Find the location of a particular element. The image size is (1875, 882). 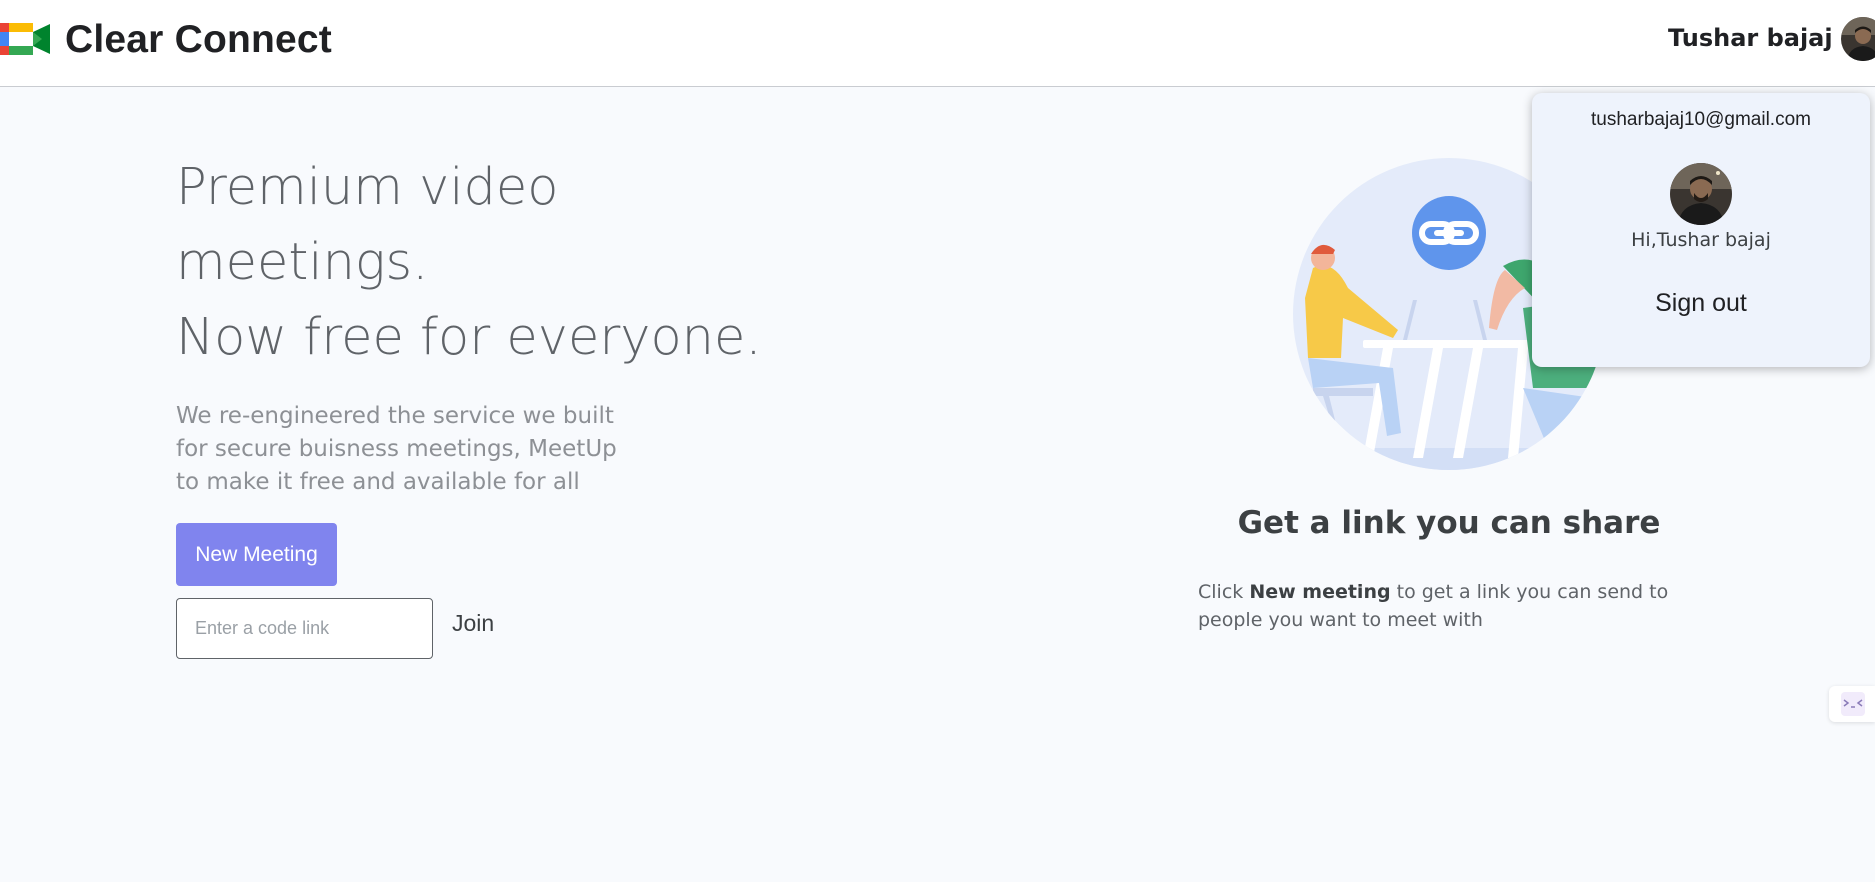

hero-description-line: for secure buisness meetings, MeetUp is located at coordinates (396, 449).